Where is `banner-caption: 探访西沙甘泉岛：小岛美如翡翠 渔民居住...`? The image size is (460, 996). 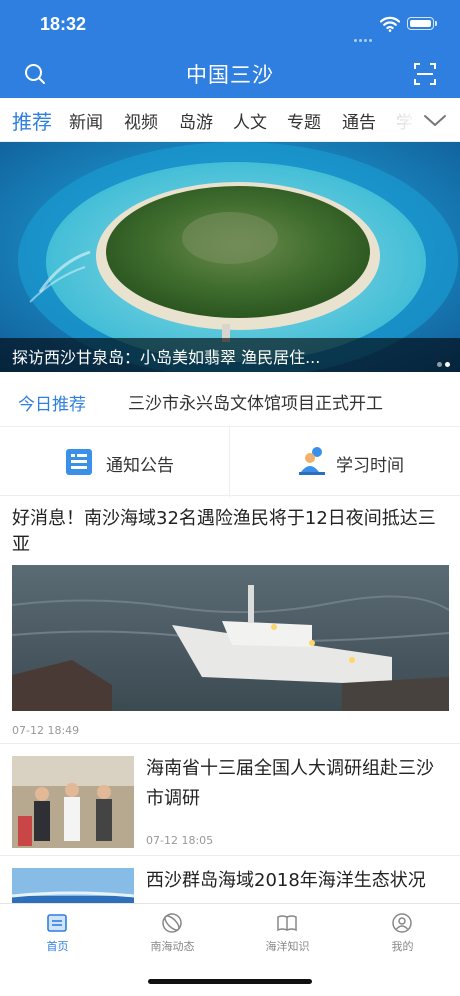
banner-caption: 探访西沙甘泉岛：小岛美如翡翠 渔民居住... is located at coordinates (166, 357).